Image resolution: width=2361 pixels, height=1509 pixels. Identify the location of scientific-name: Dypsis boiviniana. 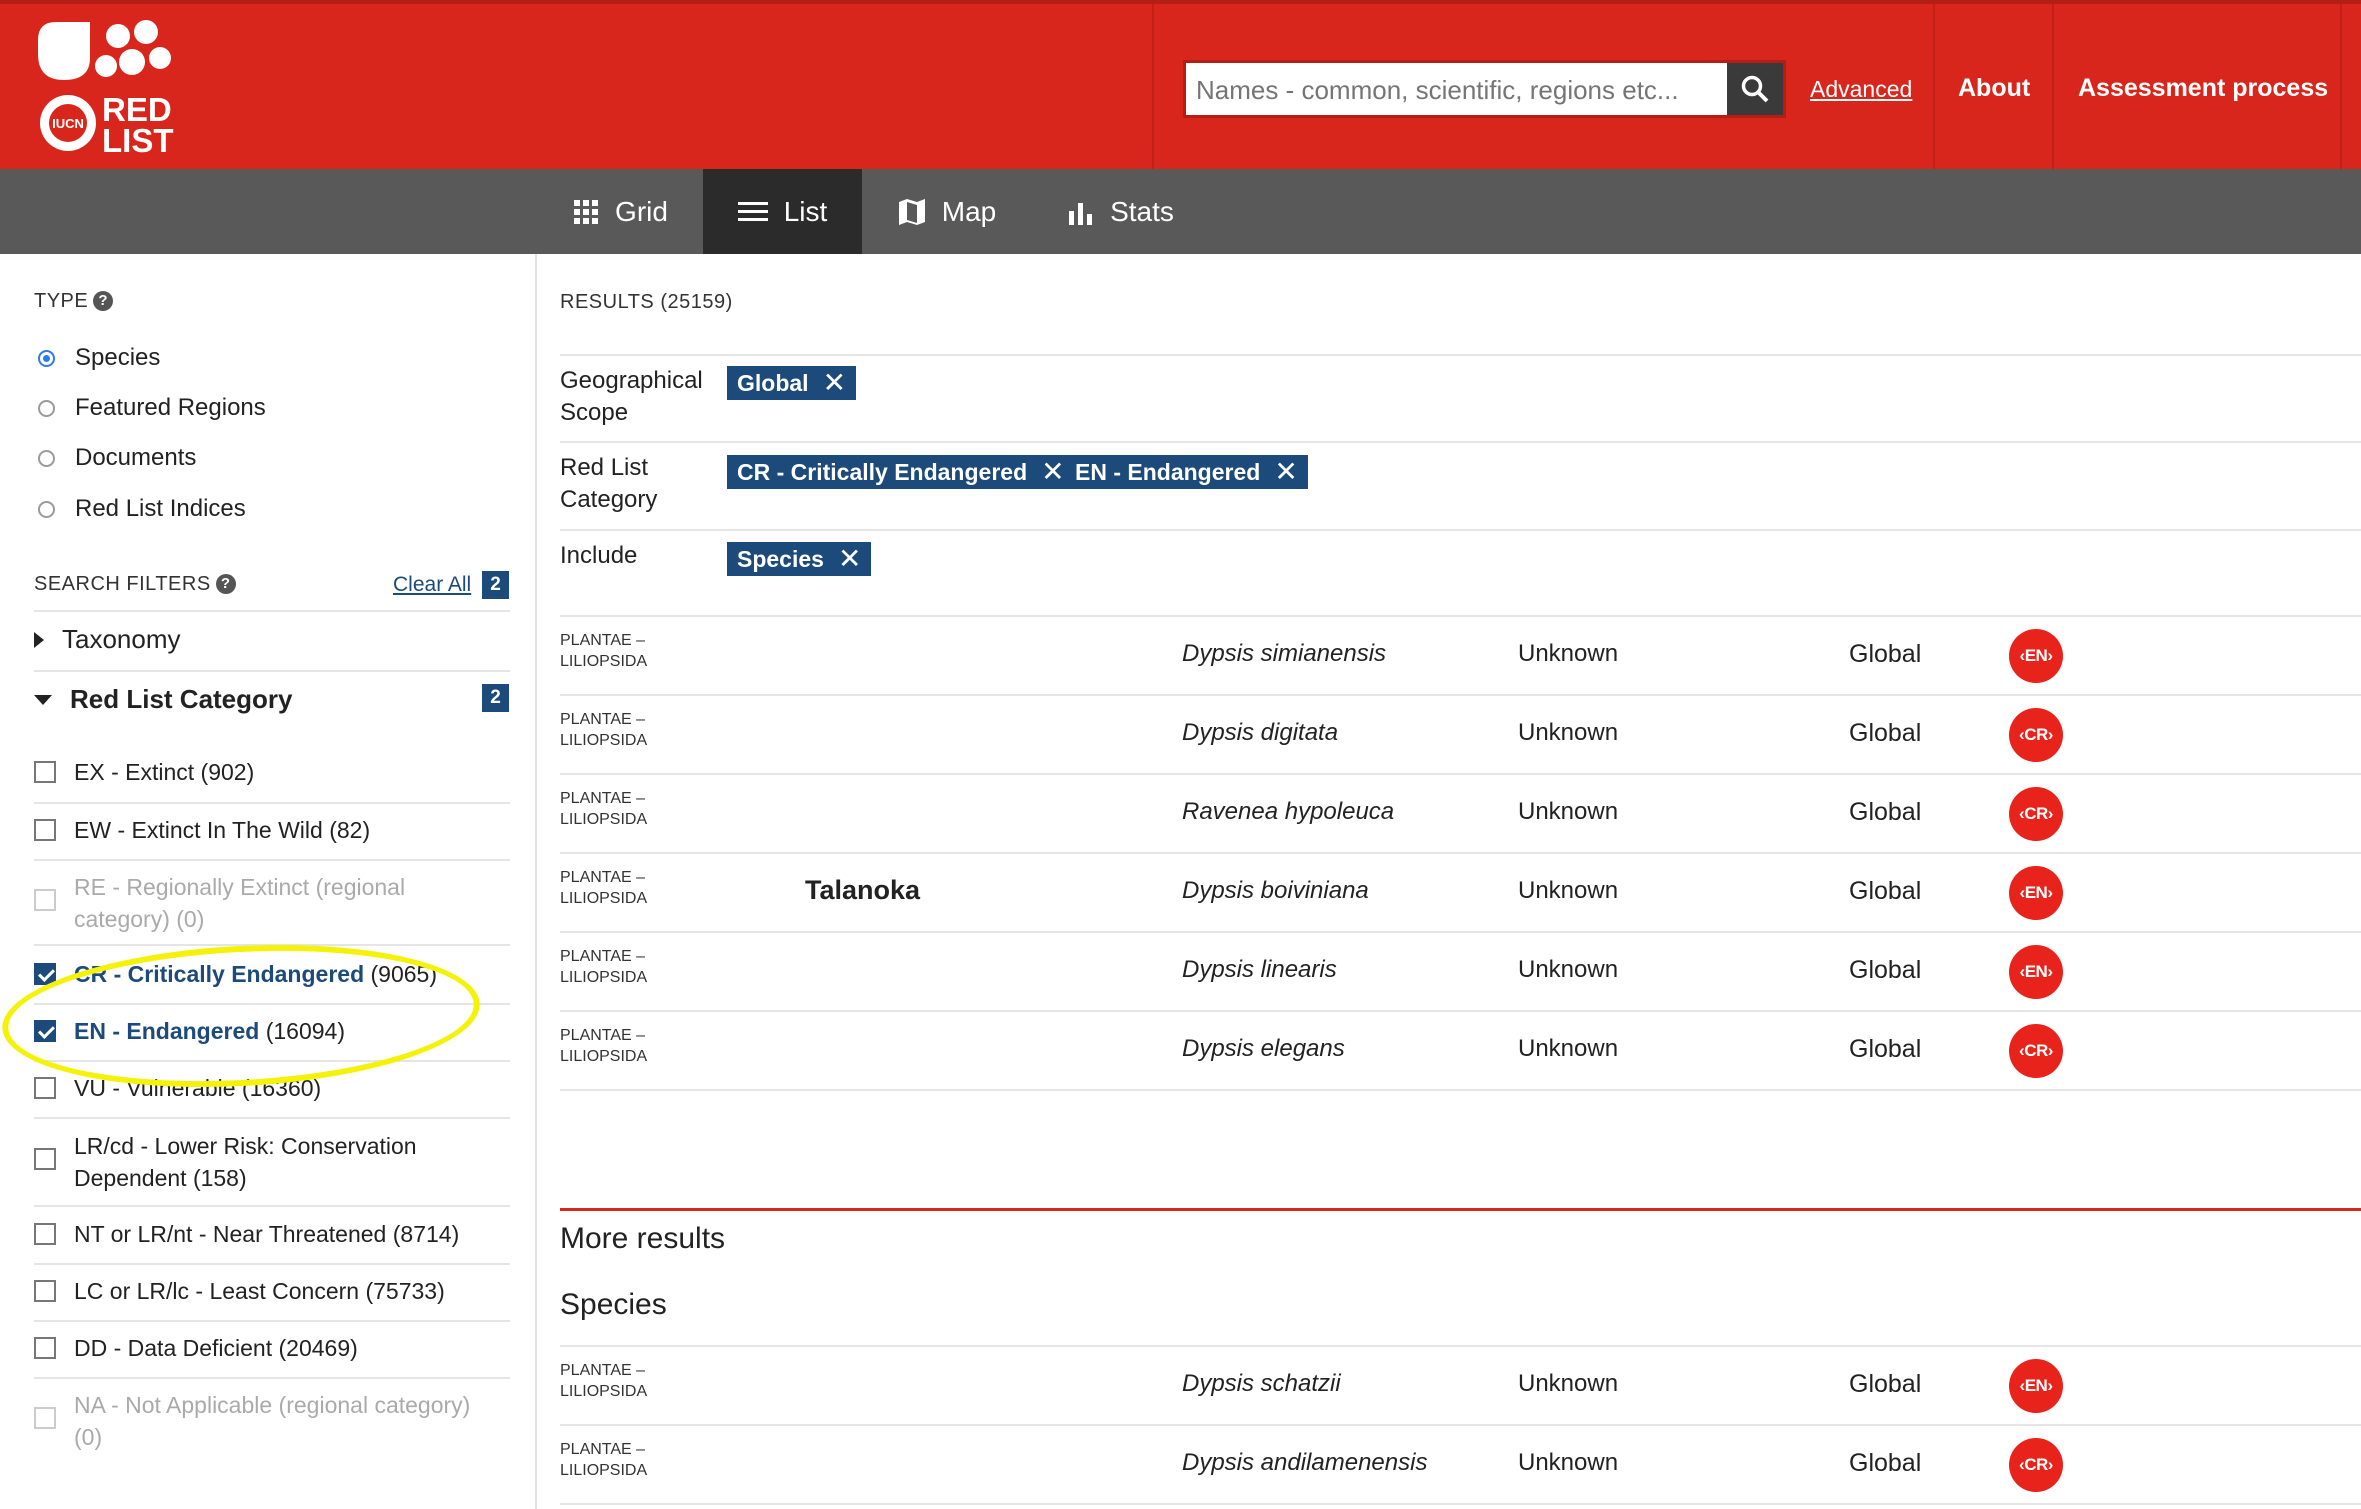
(1275, 891).